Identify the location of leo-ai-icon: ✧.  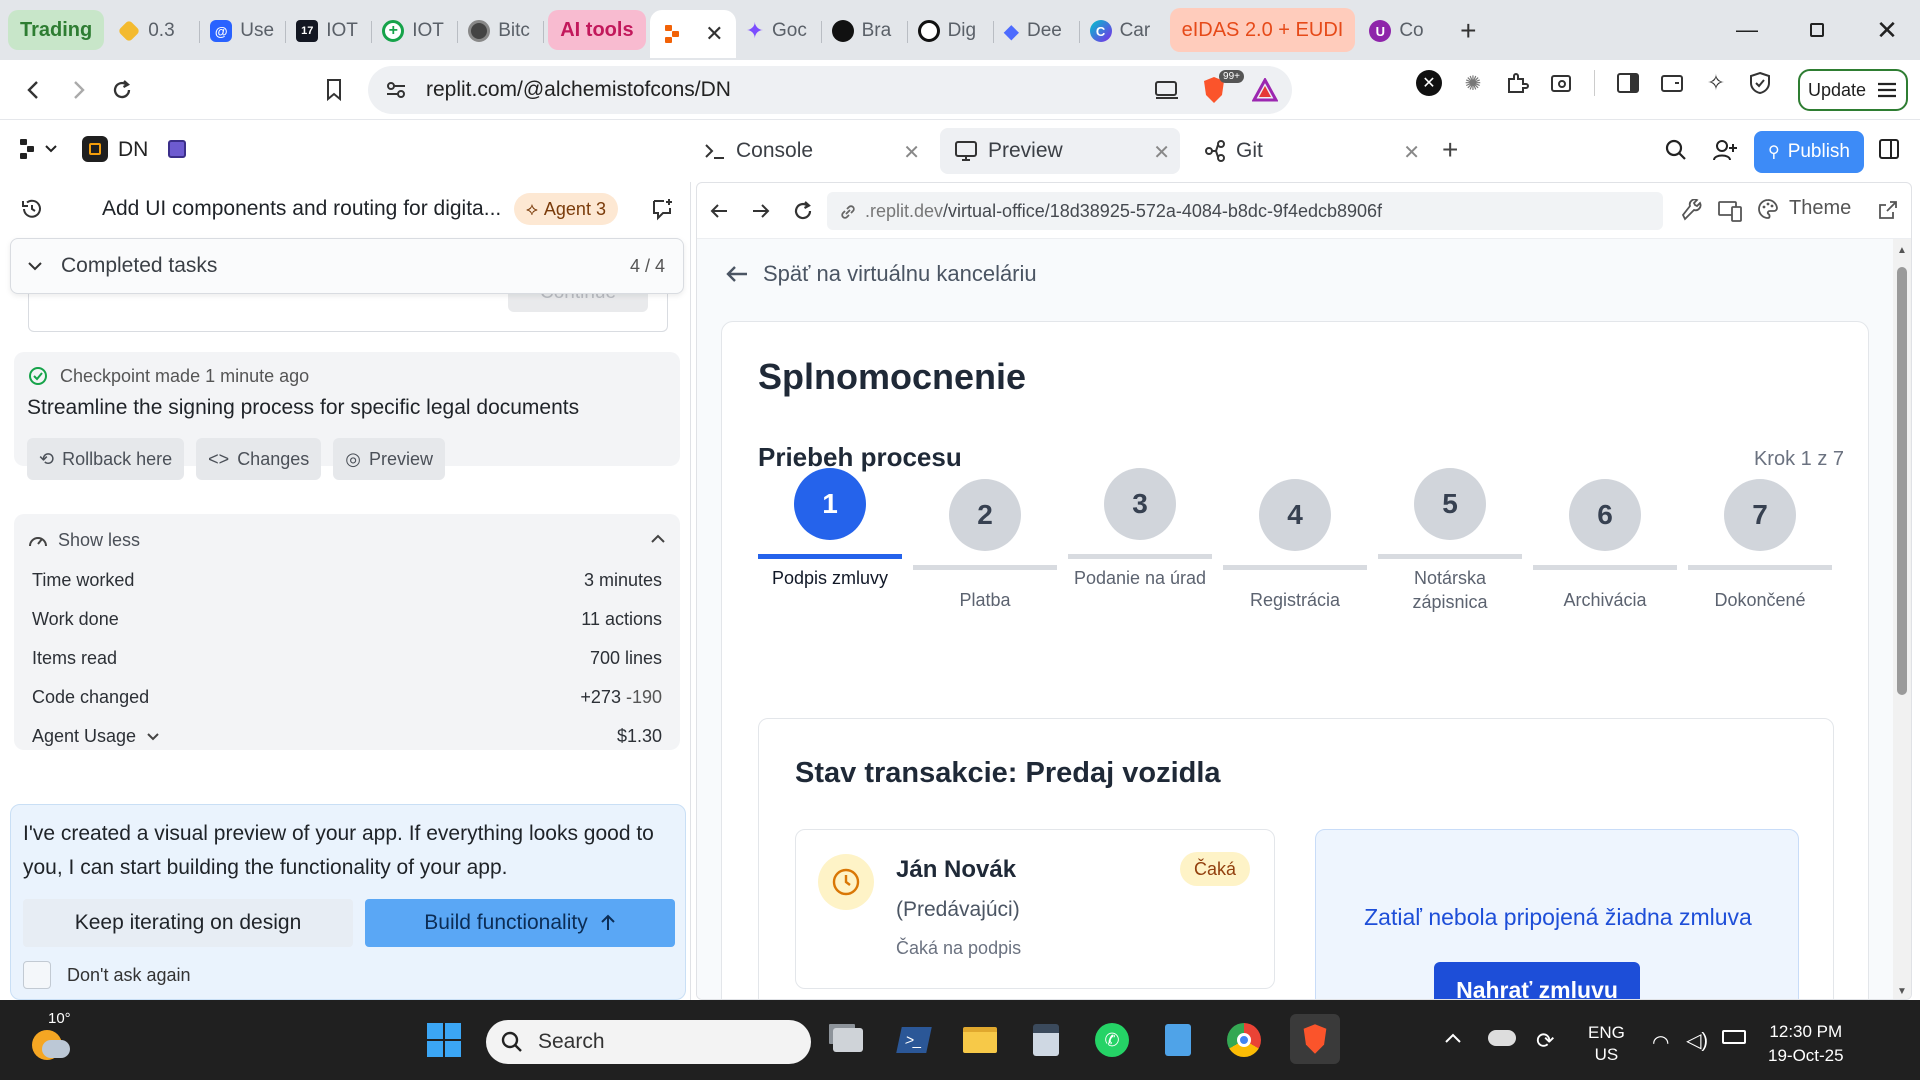
(1716, 83).